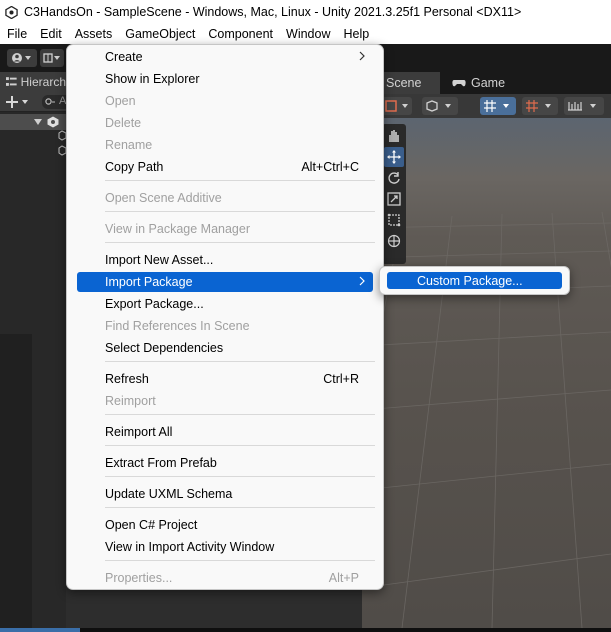 The image size is (611, 632). I want to click on menu-item-reimport: Reimport, so click(225, 401).